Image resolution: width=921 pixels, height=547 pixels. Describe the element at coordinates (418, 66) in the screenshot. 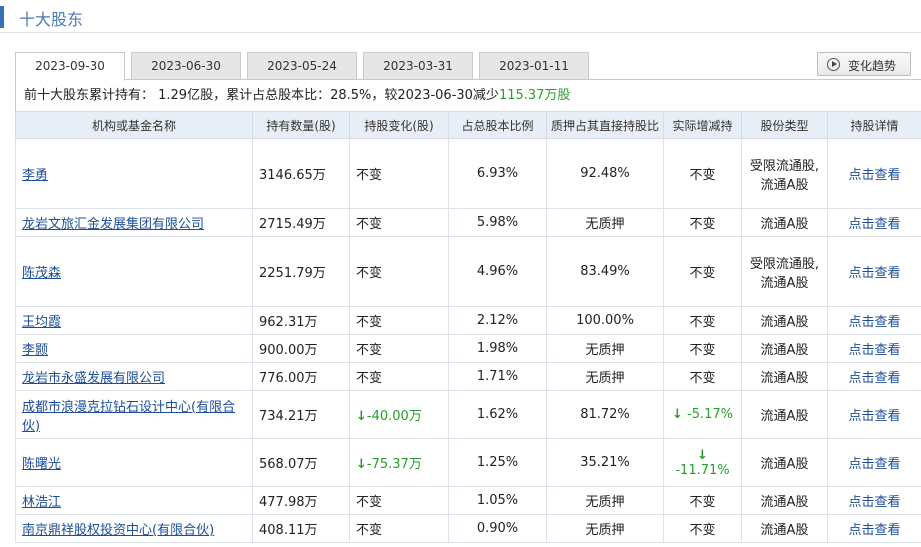

I see `tab-2023-03-31: 2023-03-31` at that location.